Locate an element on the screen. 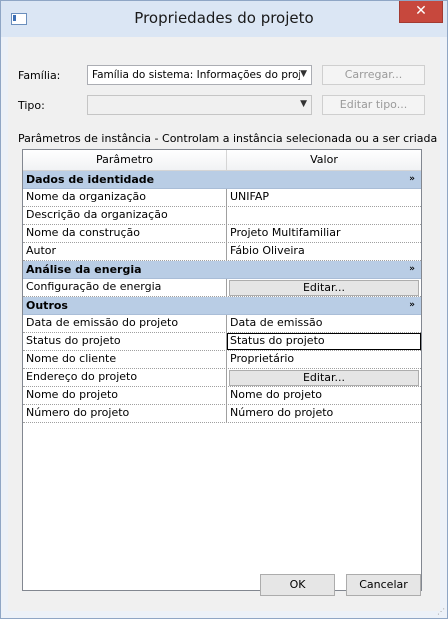 The width and height of the screenshot is (448, 619). title-bar: Propriedades do projeto ✕ is located at coordinates (224, 19).